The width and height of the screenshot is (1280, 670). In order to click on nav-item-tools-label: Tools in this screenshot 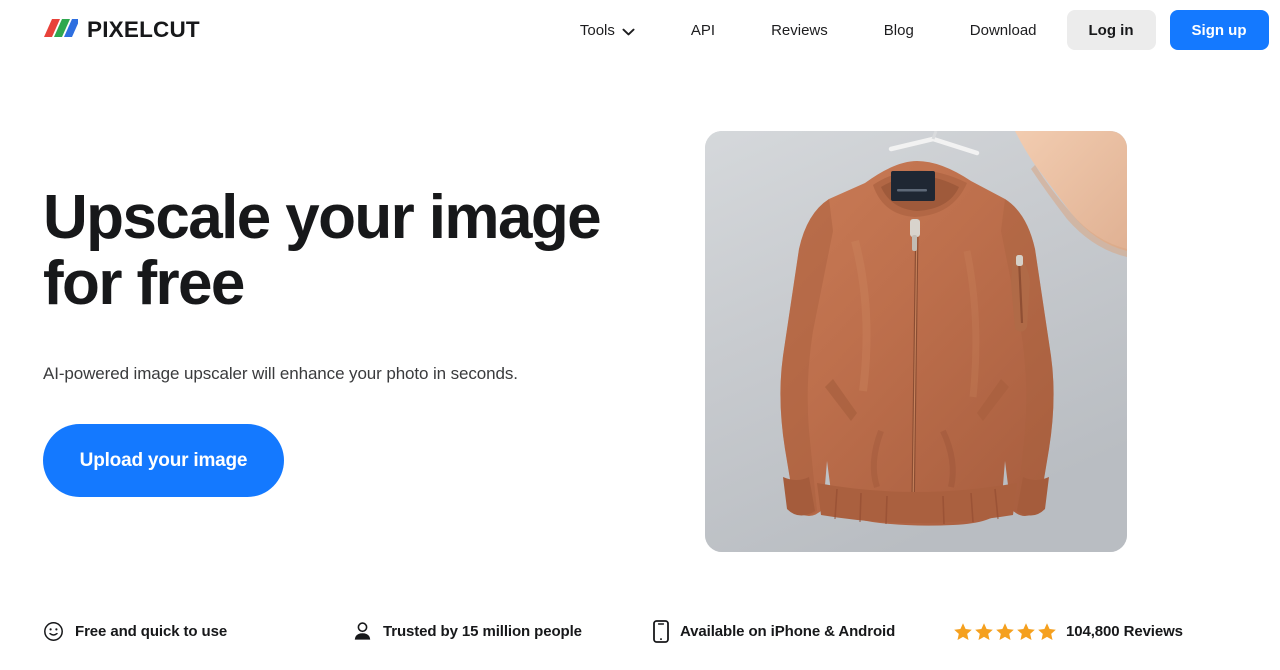, I will do `click(597, 30)`.